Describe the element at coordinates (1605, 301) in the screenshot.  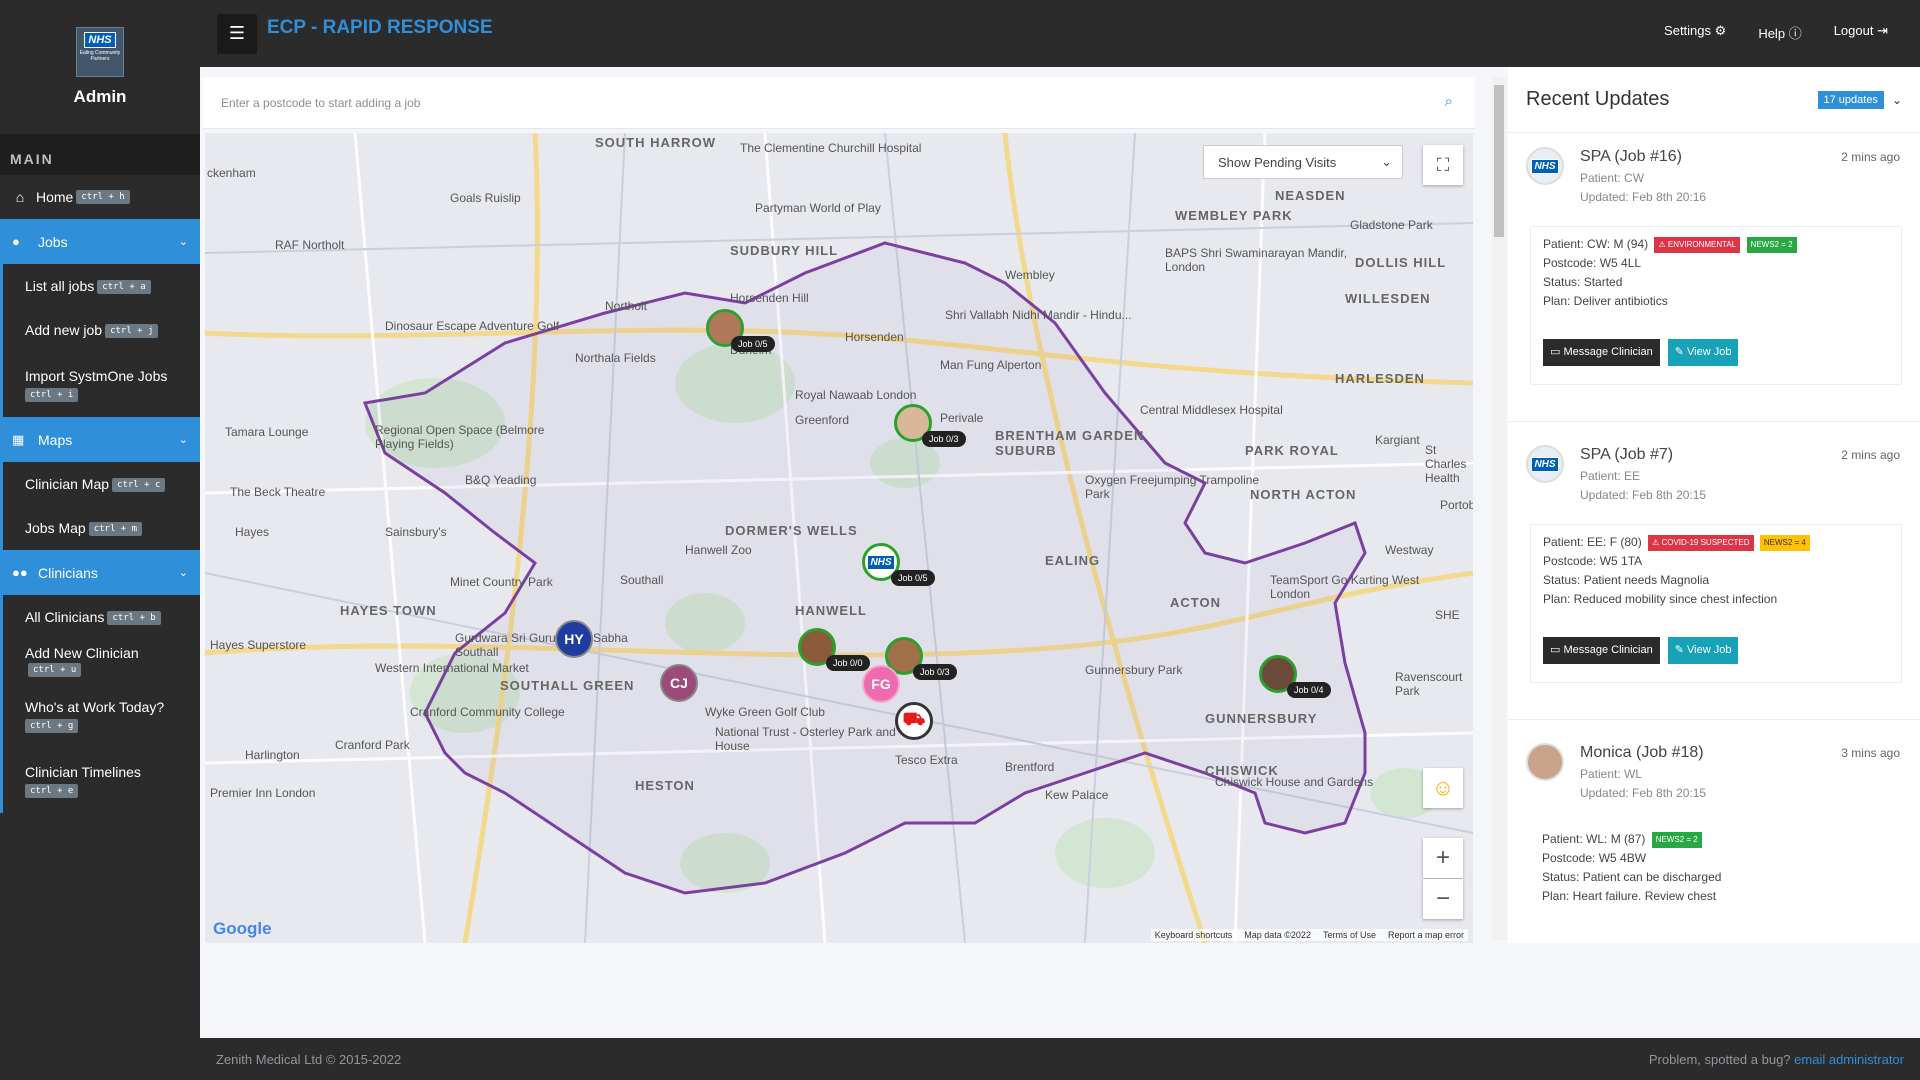
I see `detail-plan: Plan: Deliver antibiotics` at that location.